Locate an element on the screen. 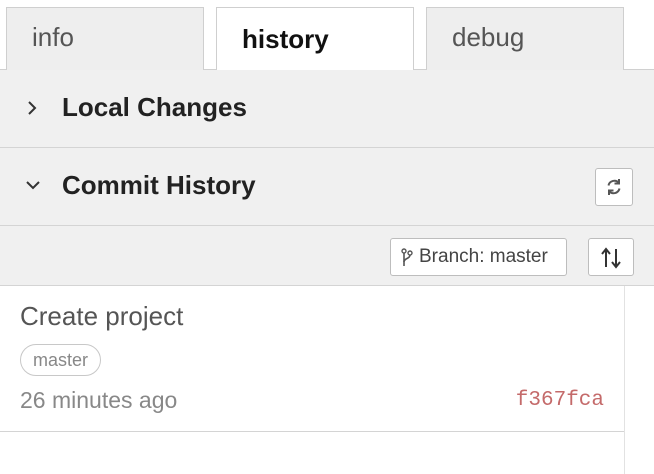  tab-history-label: history is located at coordinates (285, 39).